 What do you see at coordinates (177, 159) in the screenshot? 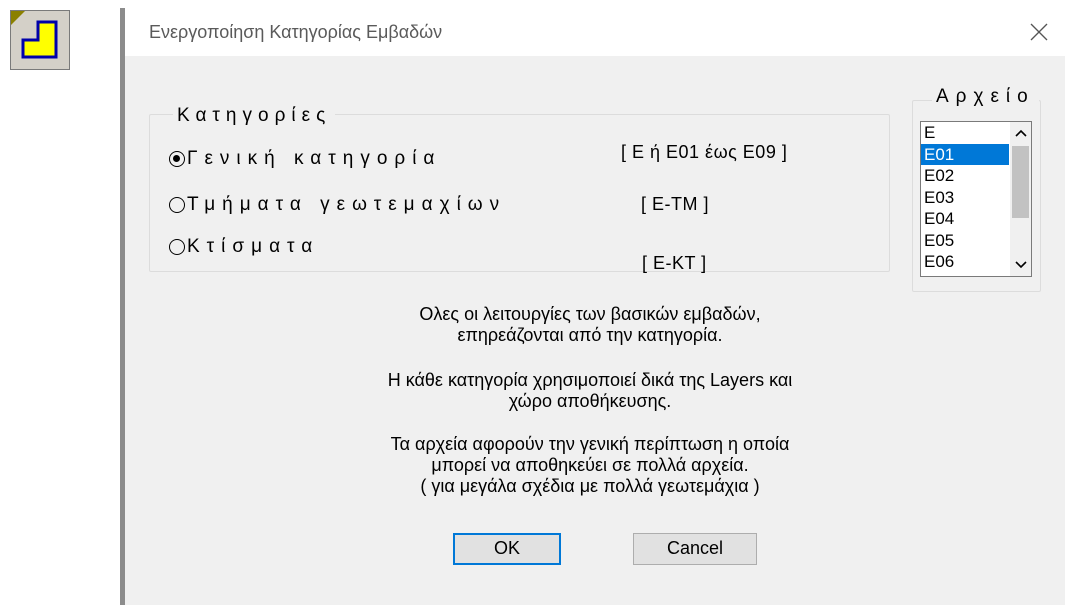
I see `radio-checked-icon` at bounding box center [177, 159].